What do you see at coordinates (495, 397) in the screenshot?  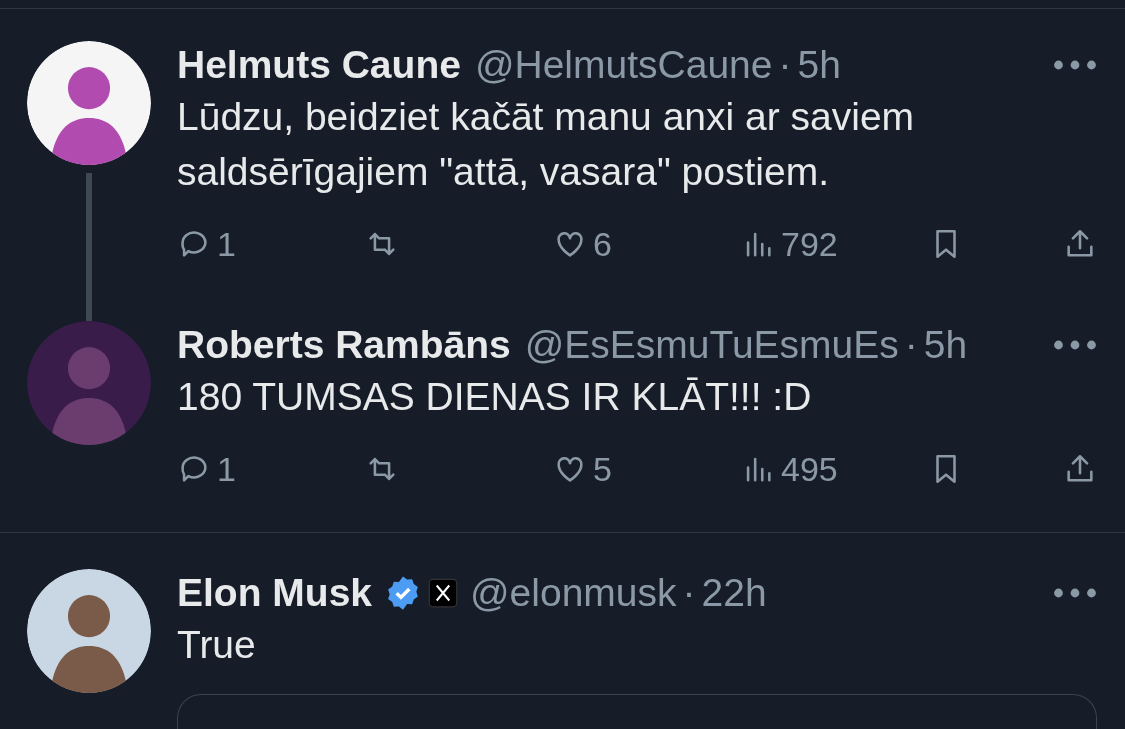 I see `tweet-text: 180 TUMSAS DIENAS IR KLĀT!!! :D` at bounding box center [495, 397].